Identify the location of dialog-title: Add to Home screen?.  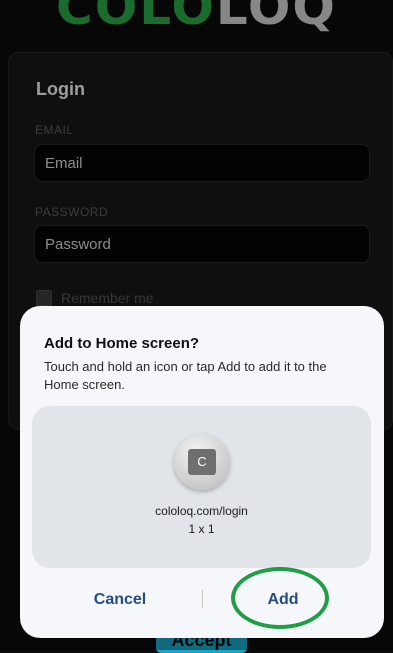
(122, 343).